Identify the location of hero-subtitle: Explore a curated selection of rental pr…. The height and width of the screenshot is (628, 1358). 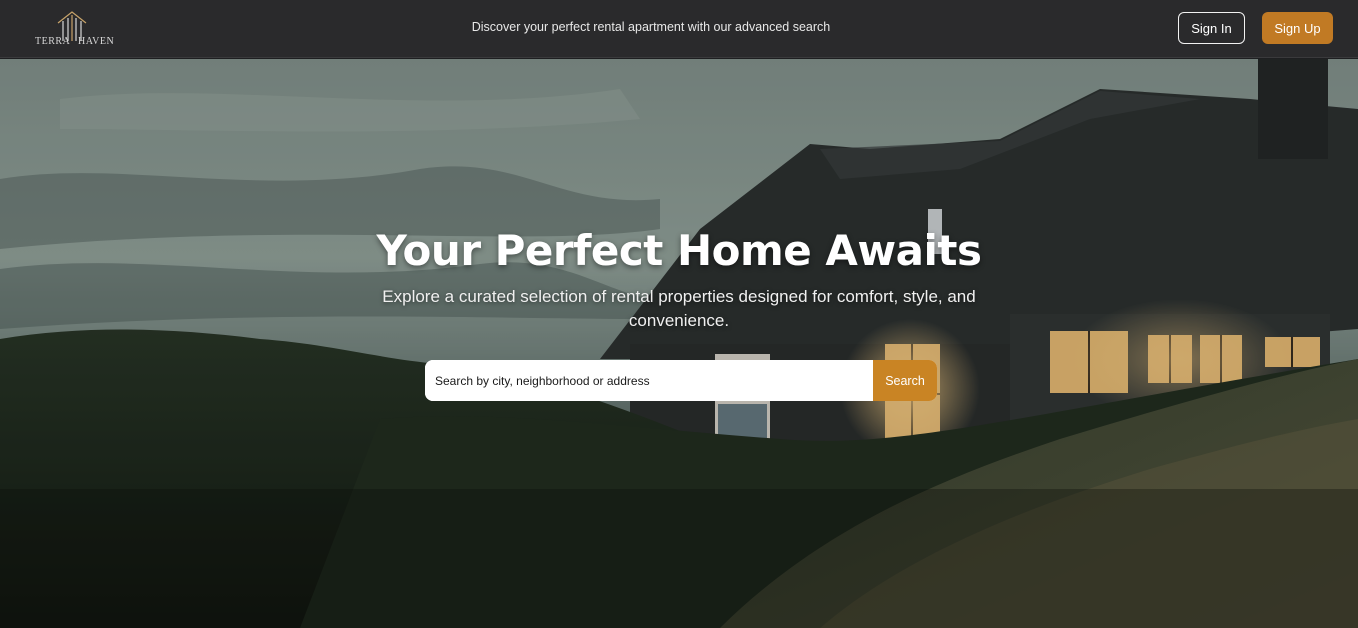
(679, 308).